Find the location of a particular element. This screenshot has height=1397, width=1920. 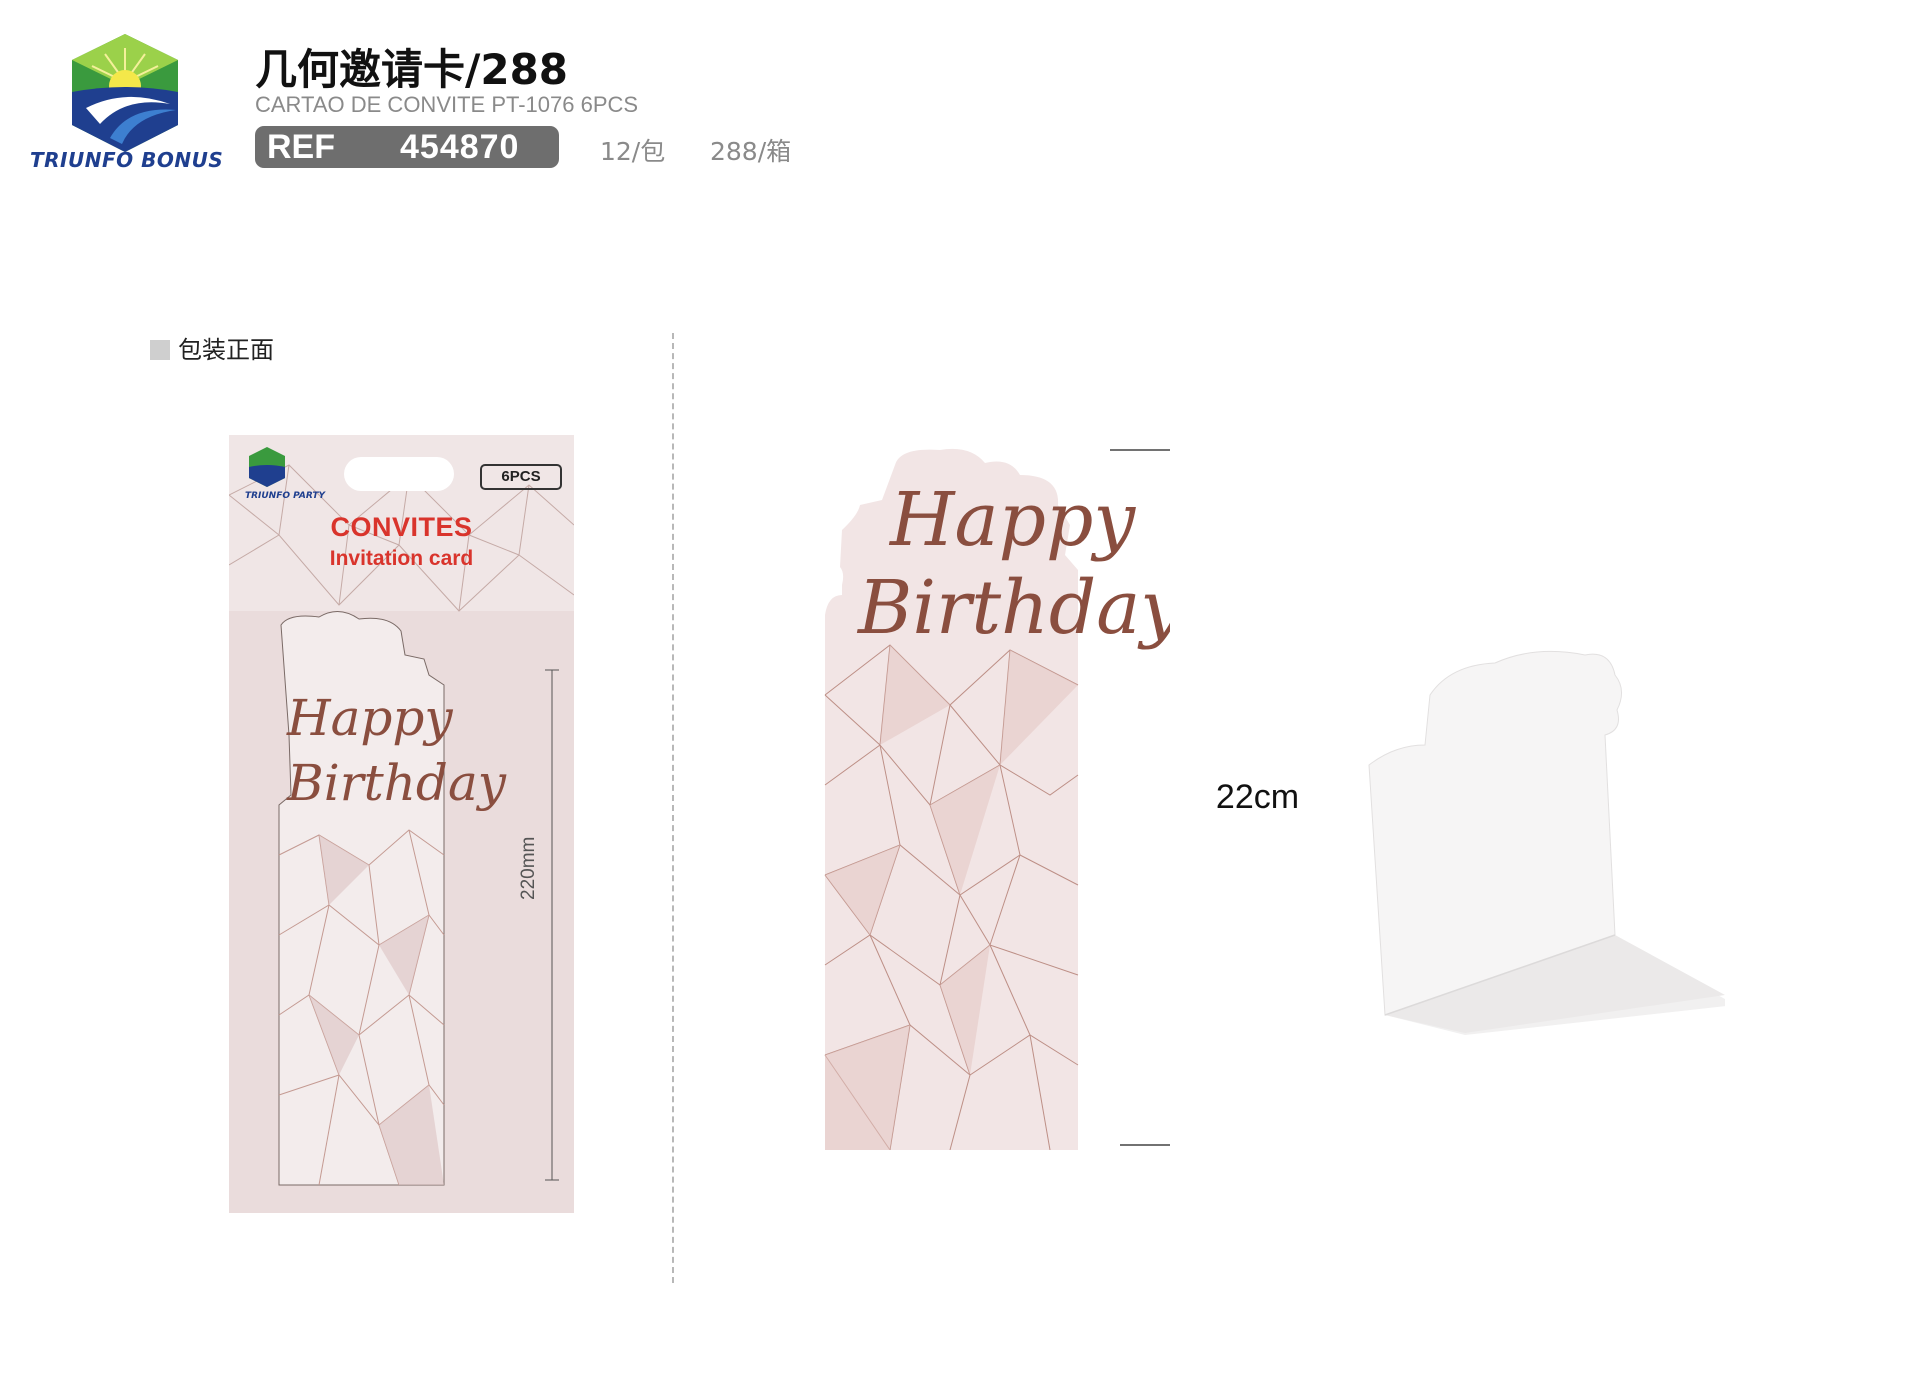

package-count-badge: 6PCS is located at coordinates (521, 477).